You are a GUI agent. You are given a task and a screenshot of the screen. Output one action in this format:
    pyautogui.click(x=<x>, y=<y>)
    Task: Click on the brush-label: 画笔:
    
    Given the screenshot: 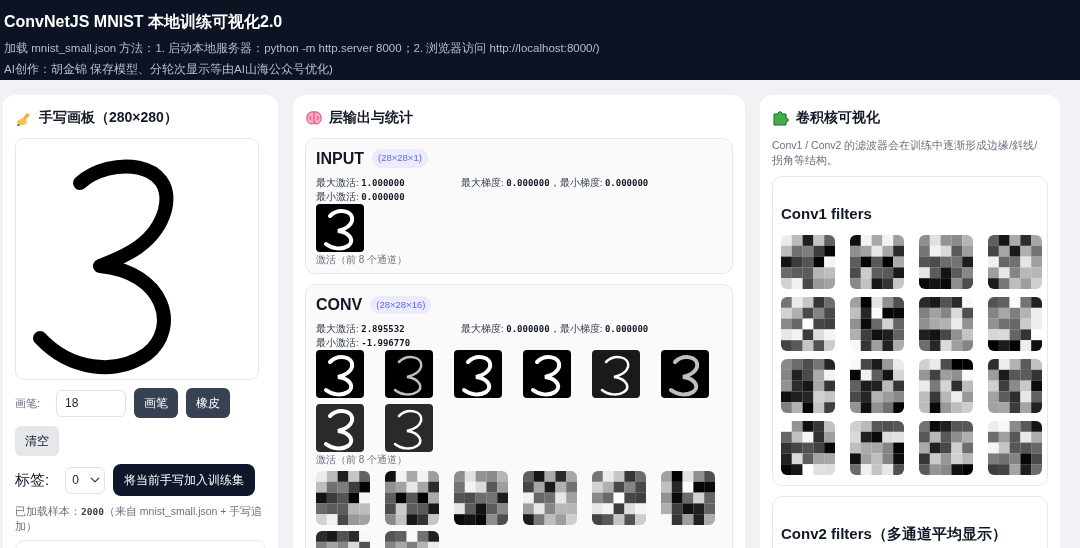 What is the action you would take?
    pyautogui.click(x=28, y=403)
    